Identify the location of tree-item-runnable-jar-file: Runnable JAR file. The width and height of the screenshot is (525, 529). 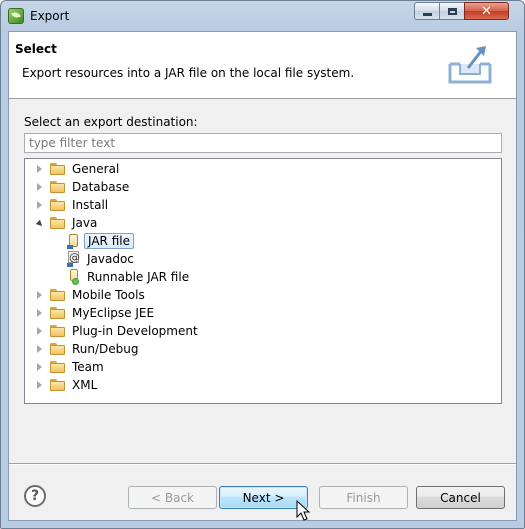
(127, 277).